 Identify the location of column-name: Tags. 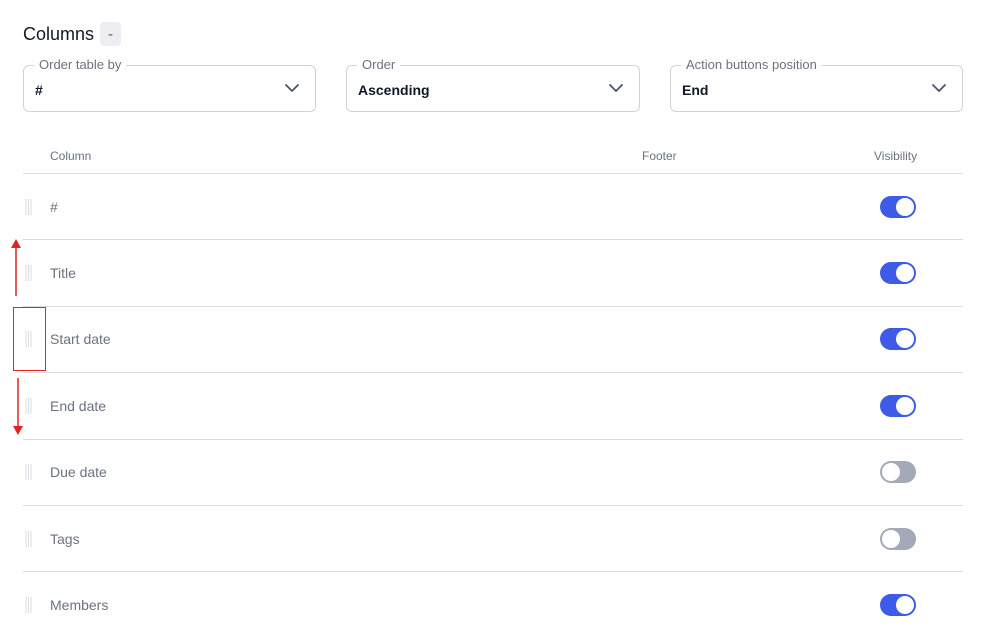
(65, 538).